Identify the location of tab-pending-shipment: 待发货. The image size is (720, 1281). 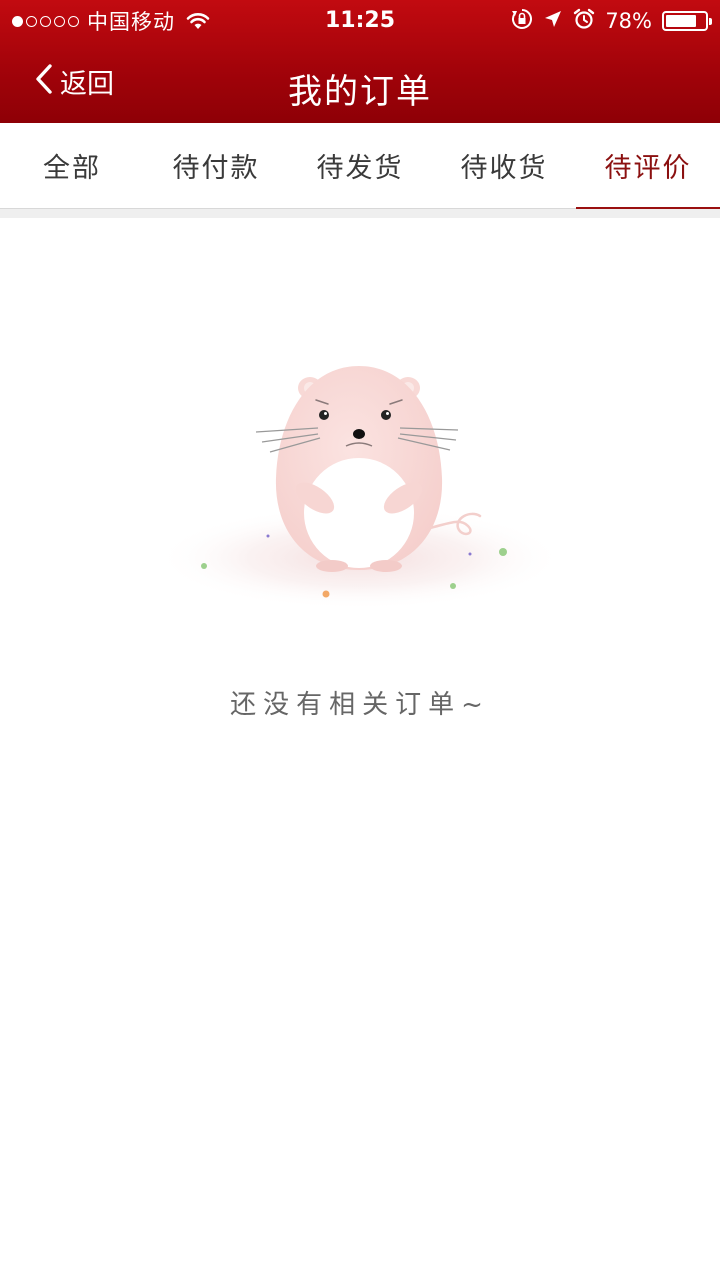
(360, 165).